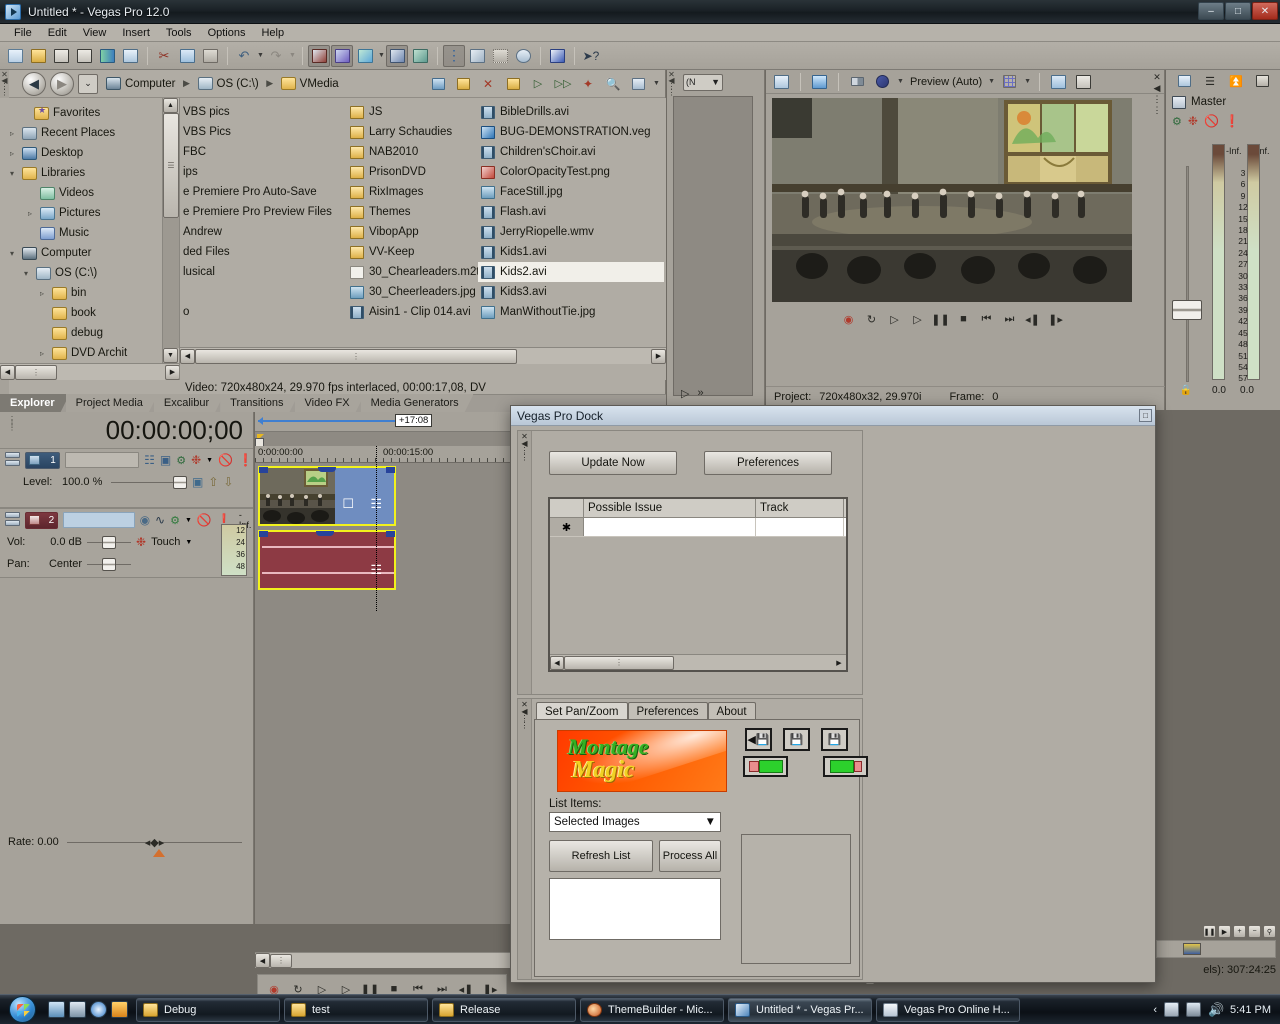 The image size is (1280, 1024). Describe the element at coordinates (571, 152) in the screenshot. I see `list-item: Children'sChoir.avi` at that location.